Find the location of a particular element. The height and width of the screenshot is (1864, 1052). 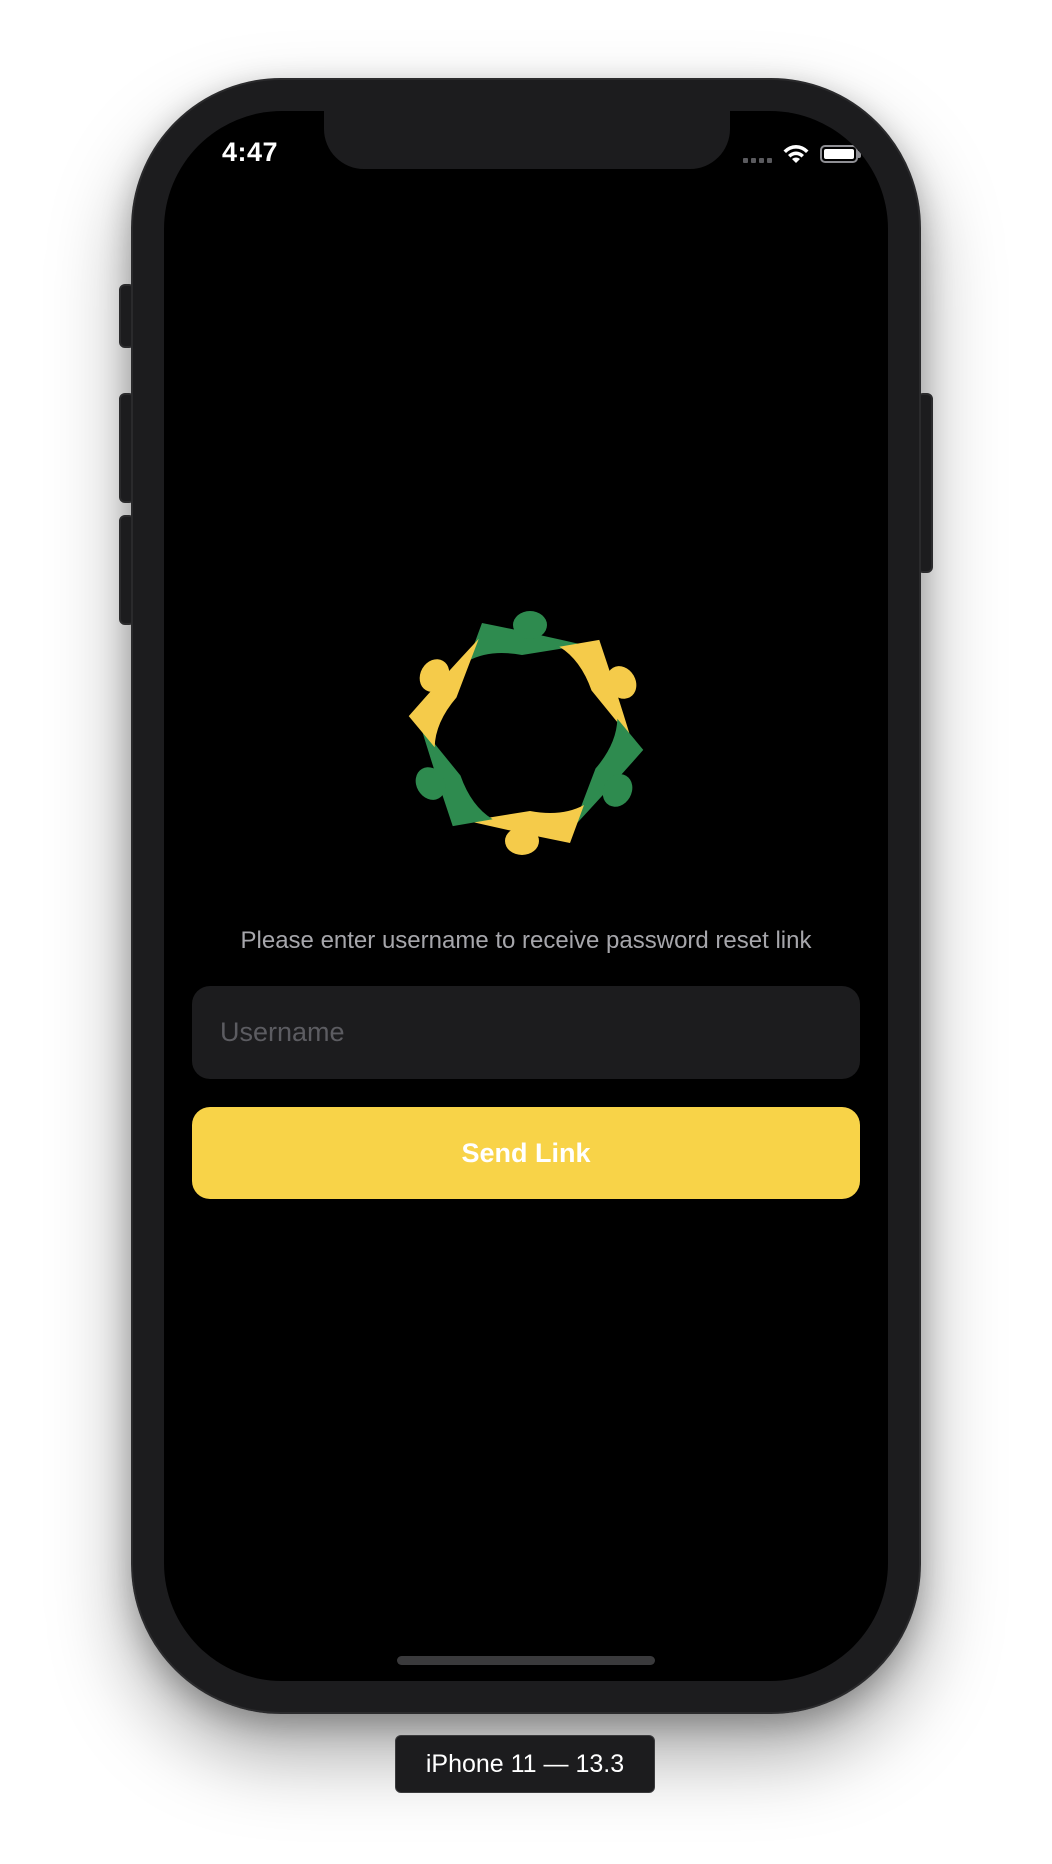

status-icons is located at coordinates (802, 154).